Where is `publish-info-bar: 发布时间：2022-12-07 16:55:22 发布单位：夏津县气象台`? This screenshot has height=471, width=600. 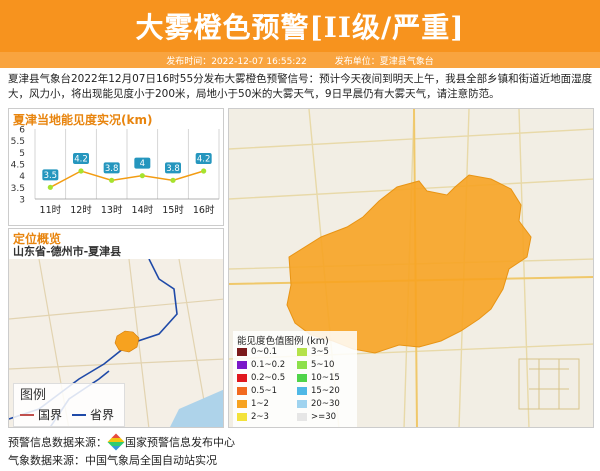
publish-info-bar: 发布时间：2022-12-07 16:55:22 发布单位：夏津县气象台 is located at coordinates (300, 60).